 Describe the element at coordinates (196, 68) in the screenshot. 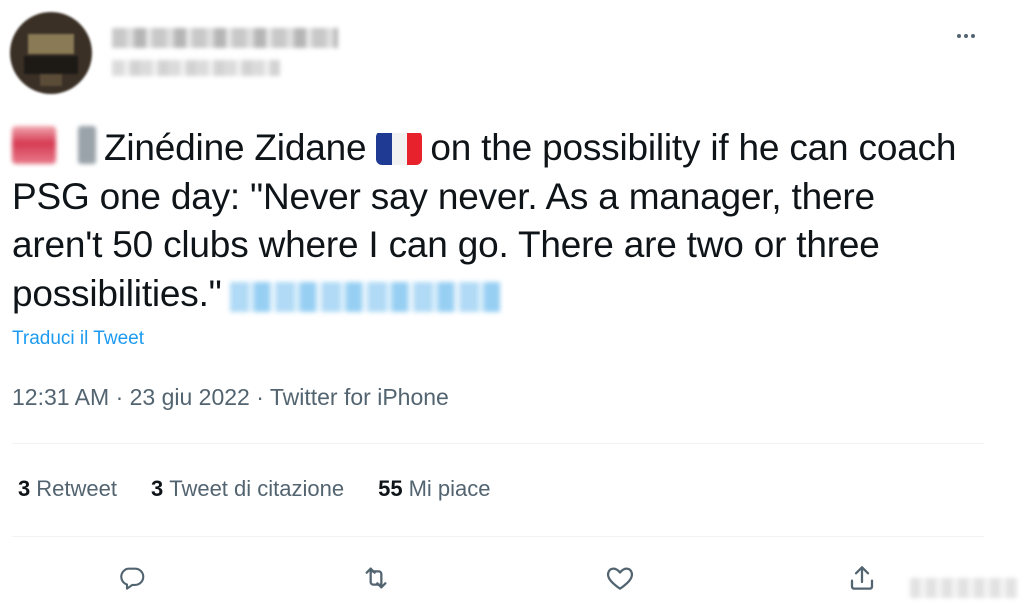

I see `handle-redacted` at that location.